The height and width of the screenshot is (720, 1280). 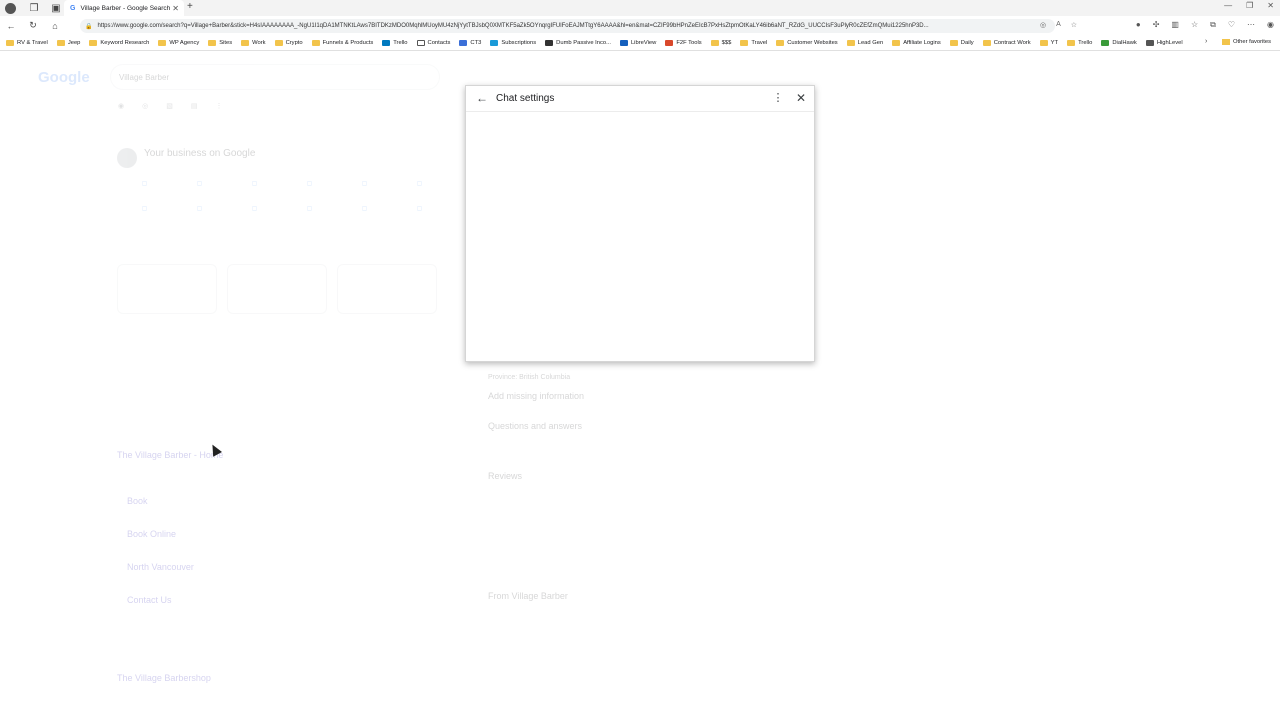 What do you see at coordinates (1213, 25) in the screenshot?
I see `collections-icon: ⧉` at bounding box center [1213, 25].